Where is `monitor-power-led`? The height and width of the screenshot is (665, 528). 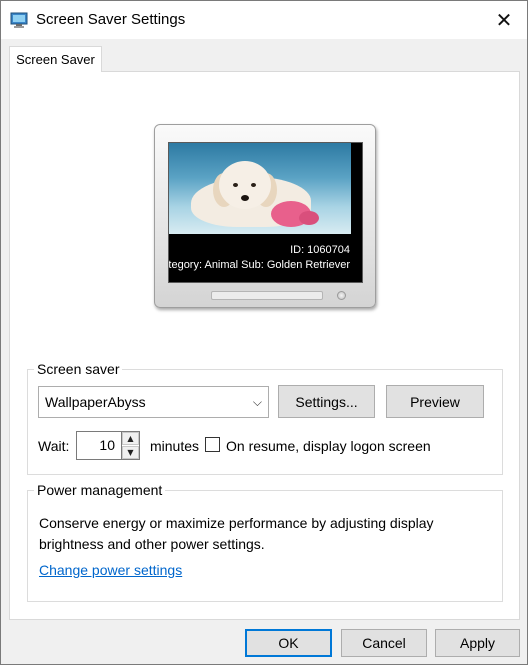
monitor-power-led is located at coordinates (341, 295).